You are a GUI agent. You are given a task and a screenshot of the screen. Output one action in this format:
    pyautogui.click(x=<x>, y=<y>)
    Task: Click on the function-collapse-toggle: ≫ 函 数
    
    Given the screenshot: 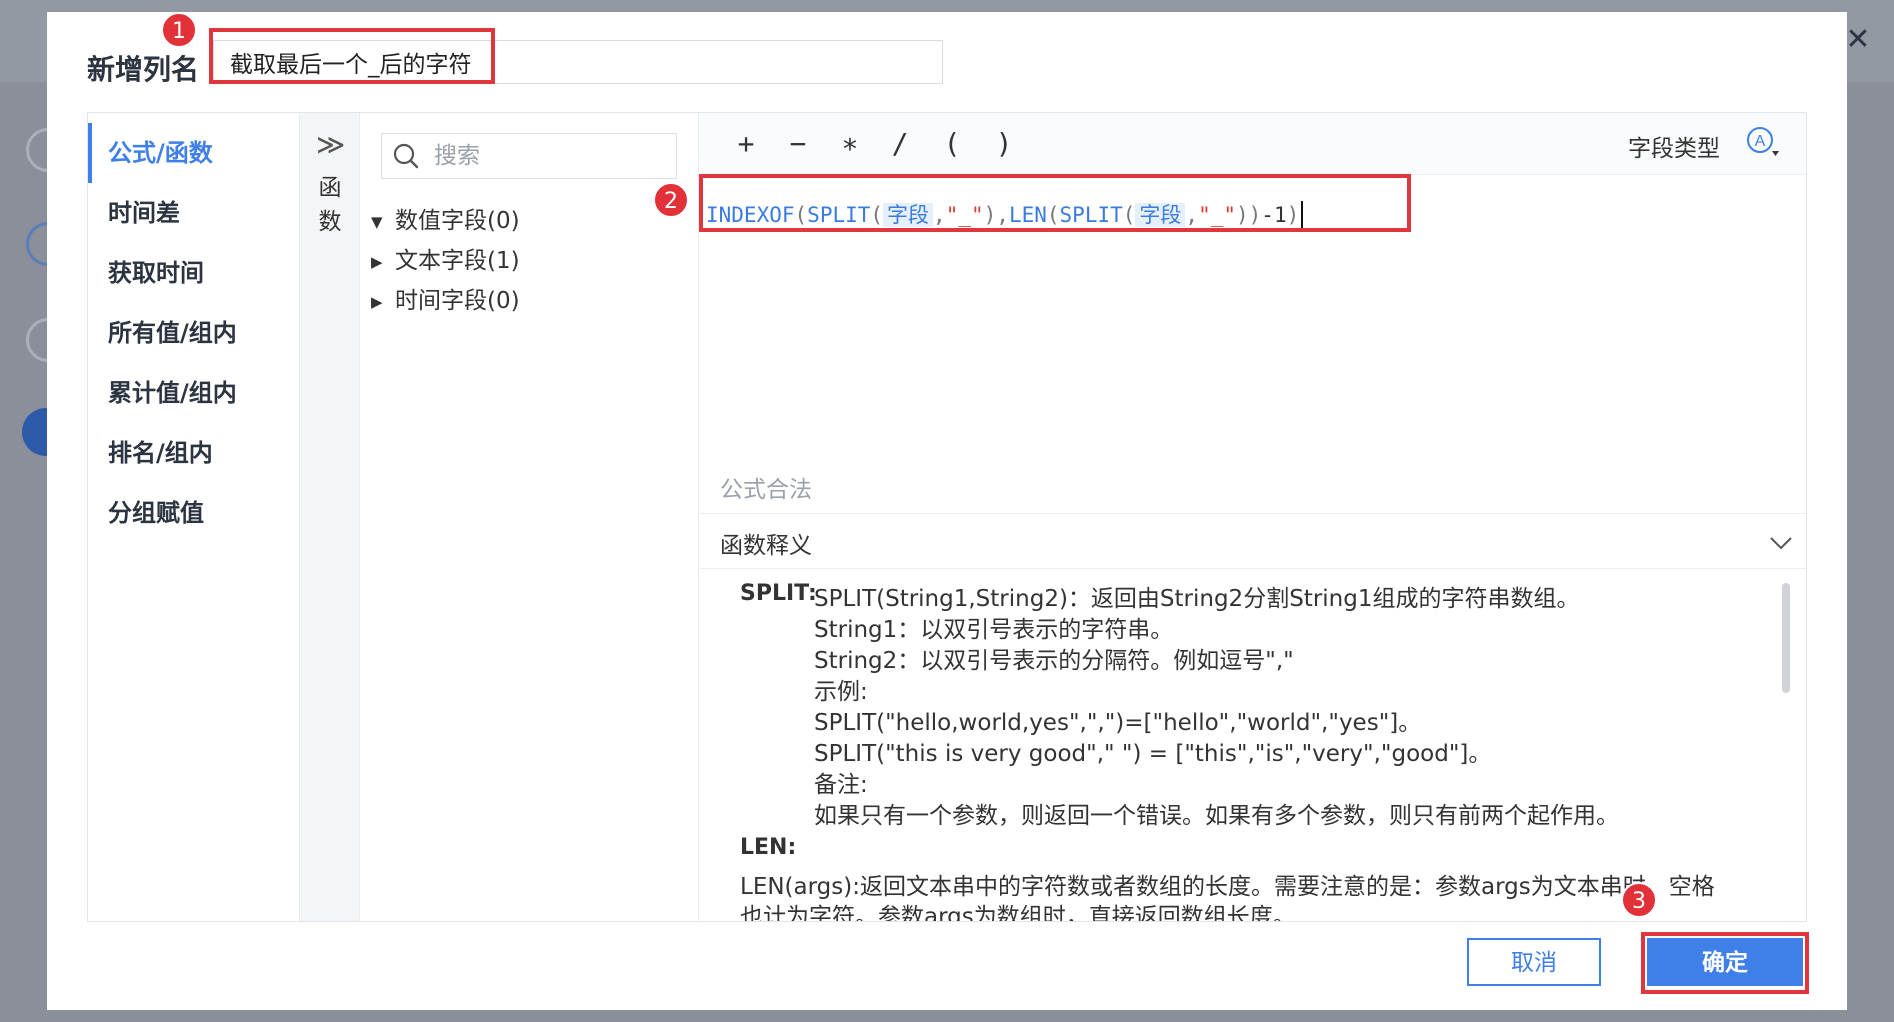 What is the action you would take?
    pyautogui.click(x=330, y=517)
    